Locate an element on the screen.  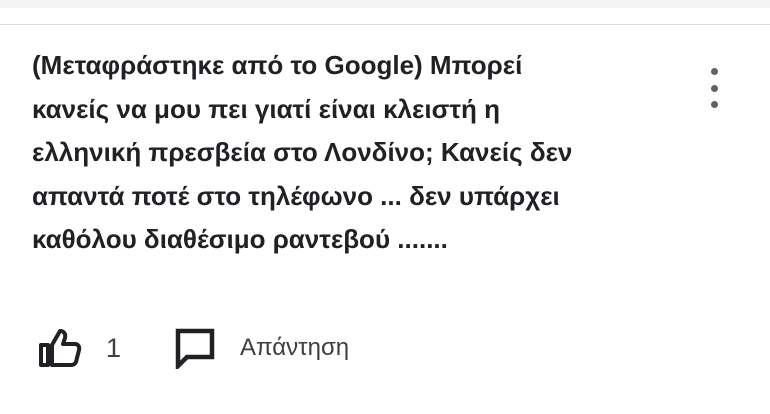
reply-icon is located at coordinates (195, 348).